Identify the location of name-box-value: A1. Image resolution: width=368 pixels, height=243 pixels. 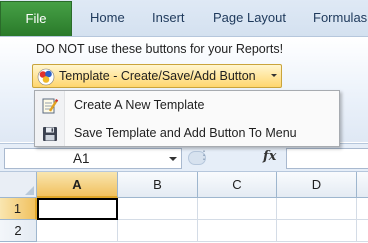
(81, 158).